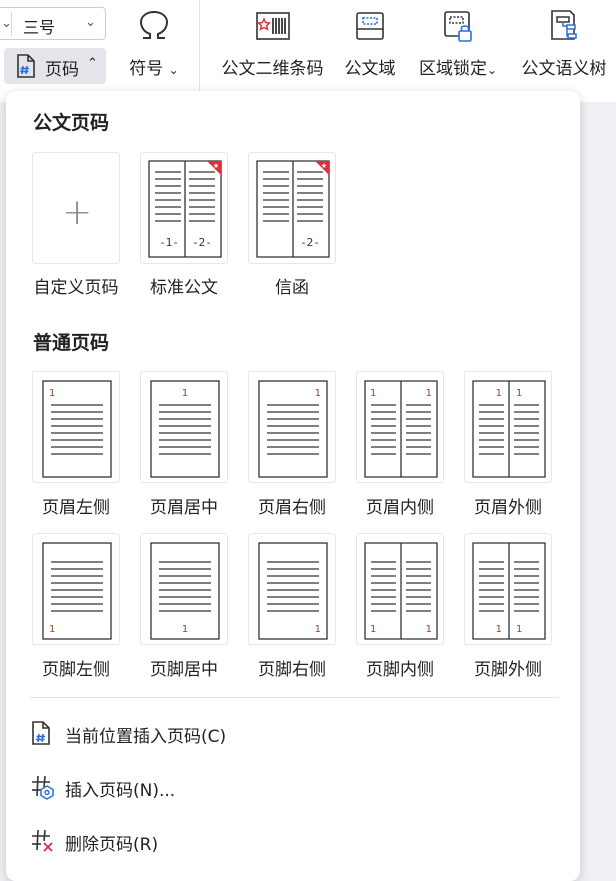 This screenshot has height=881, width=616. I want to click on normal-section-title: 普通页码, so click(71, 343).